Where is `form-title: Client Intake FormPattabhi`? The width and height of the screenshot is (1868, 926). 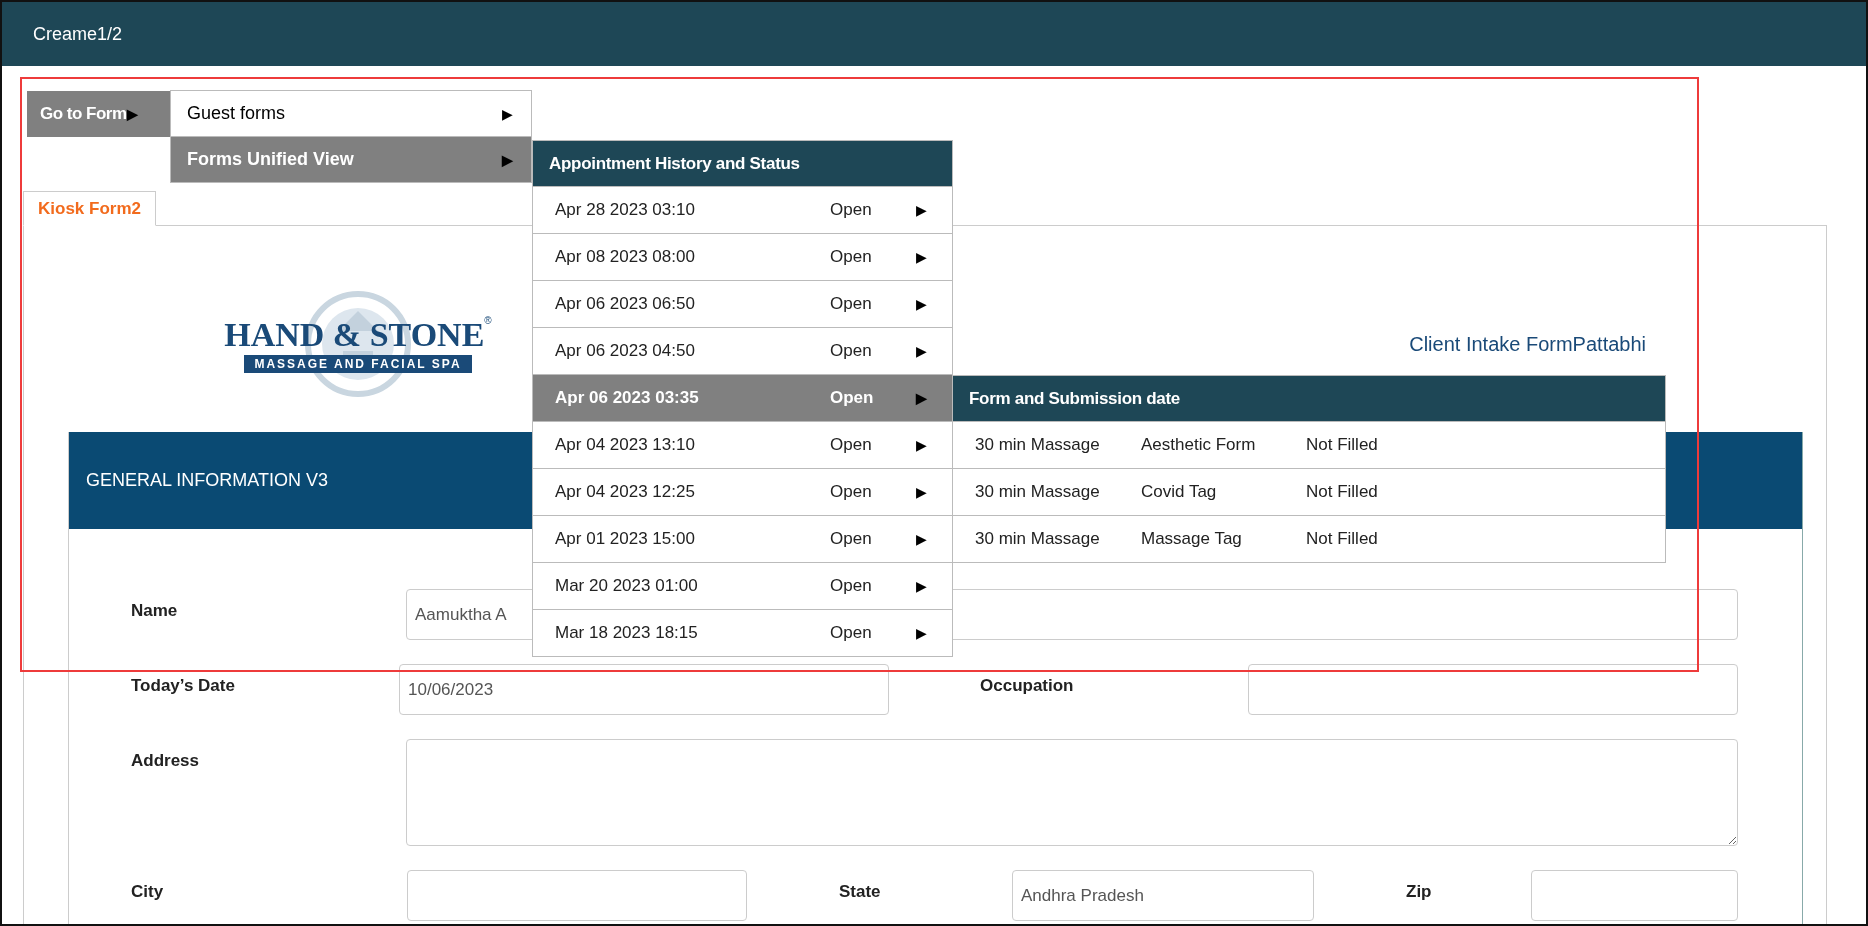
form-title: Client Intake FormPattabhi is located at coordinates (1527, 344).